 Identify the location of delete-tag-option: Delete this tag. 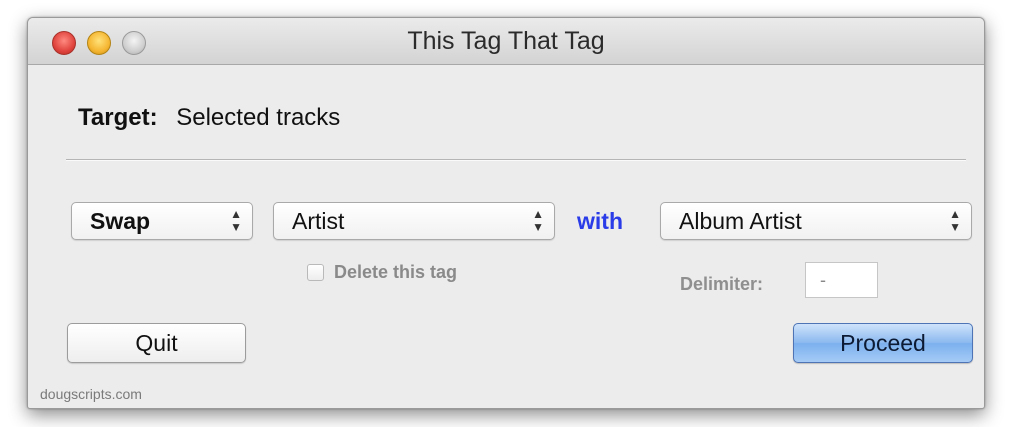
(382, 272).